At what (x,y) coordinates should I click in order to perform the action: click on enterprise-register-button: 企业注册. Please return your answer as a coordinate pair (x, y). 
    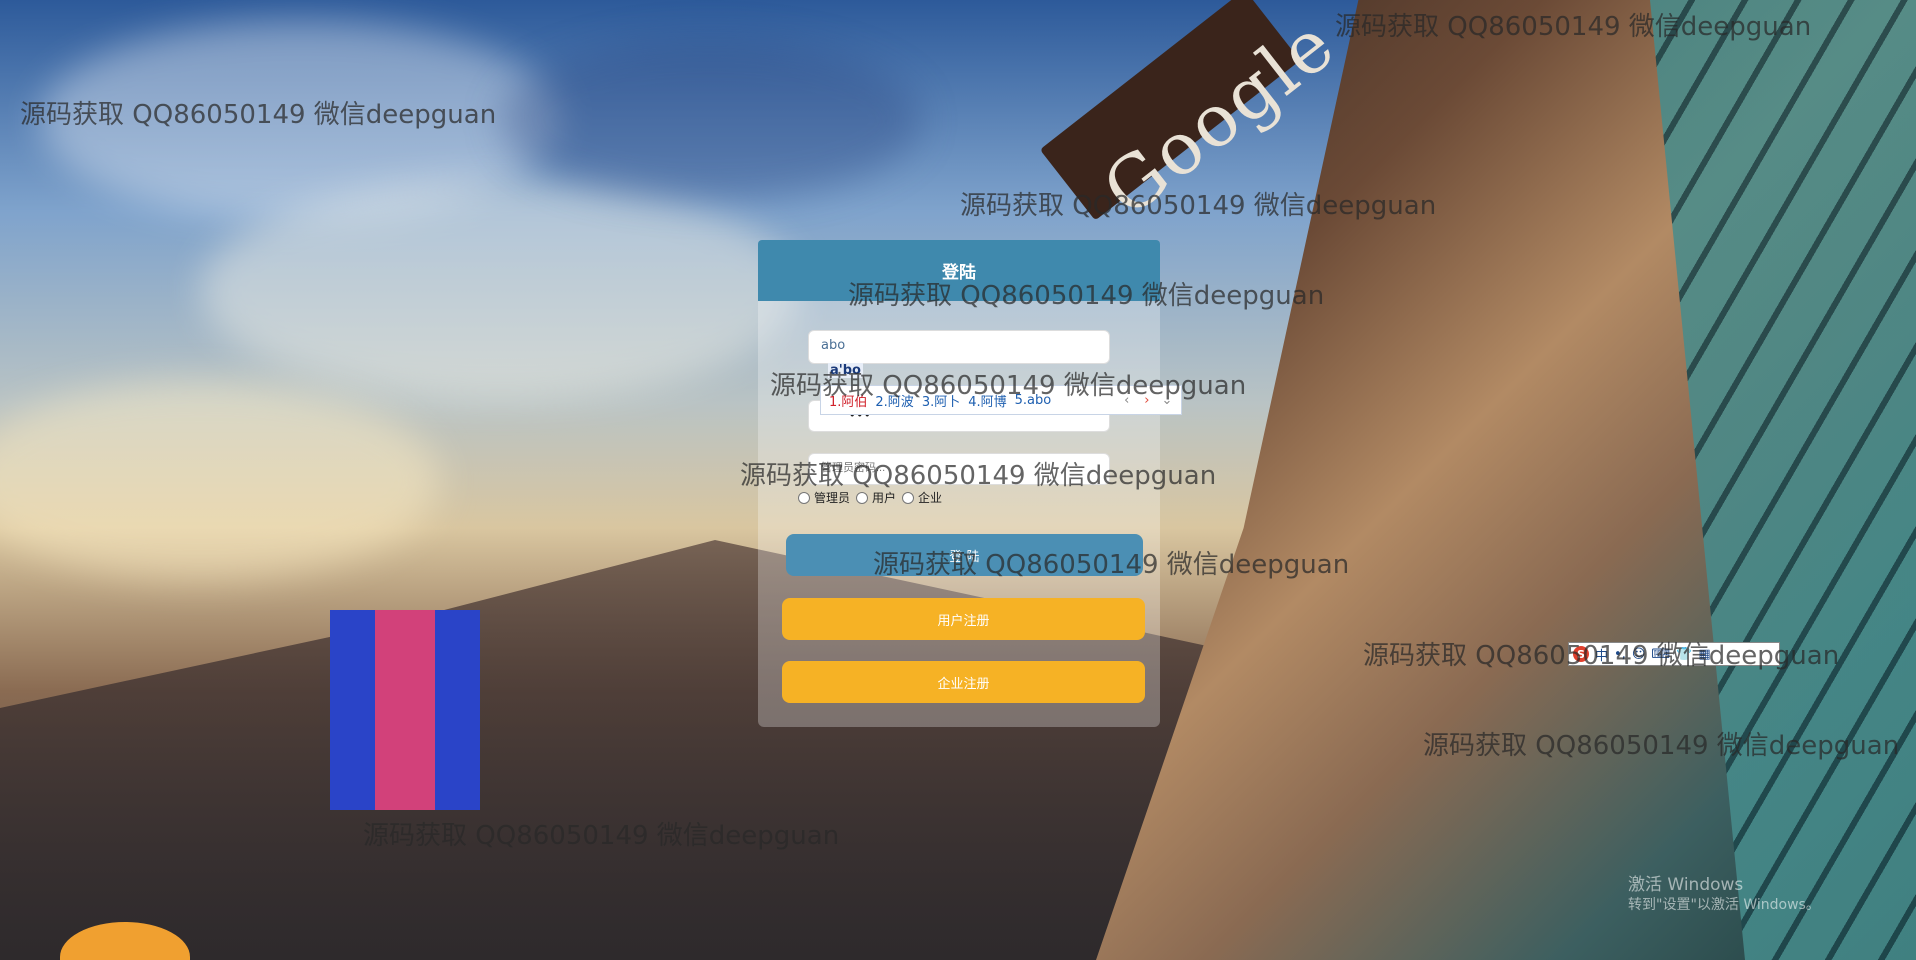
    Looking at the image, I should click on (963, 682).